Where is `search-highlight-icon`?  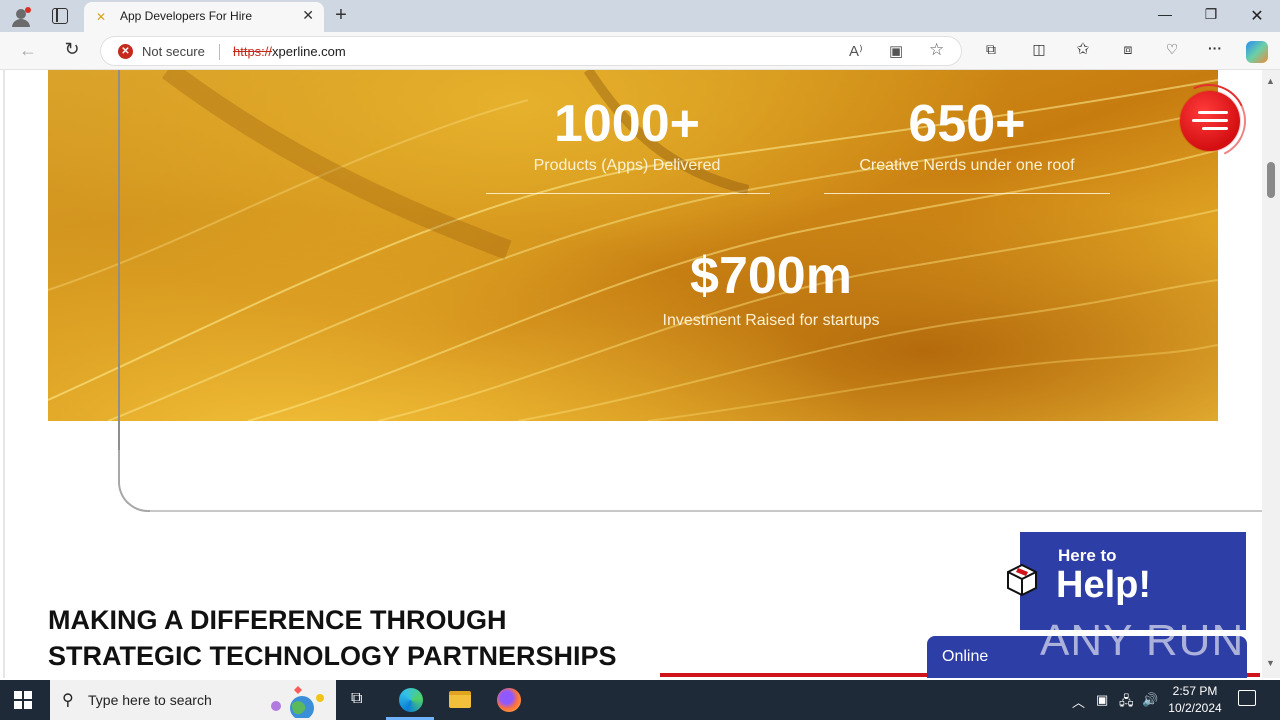 search-highlight-icon is located at coordinates (297, 702).